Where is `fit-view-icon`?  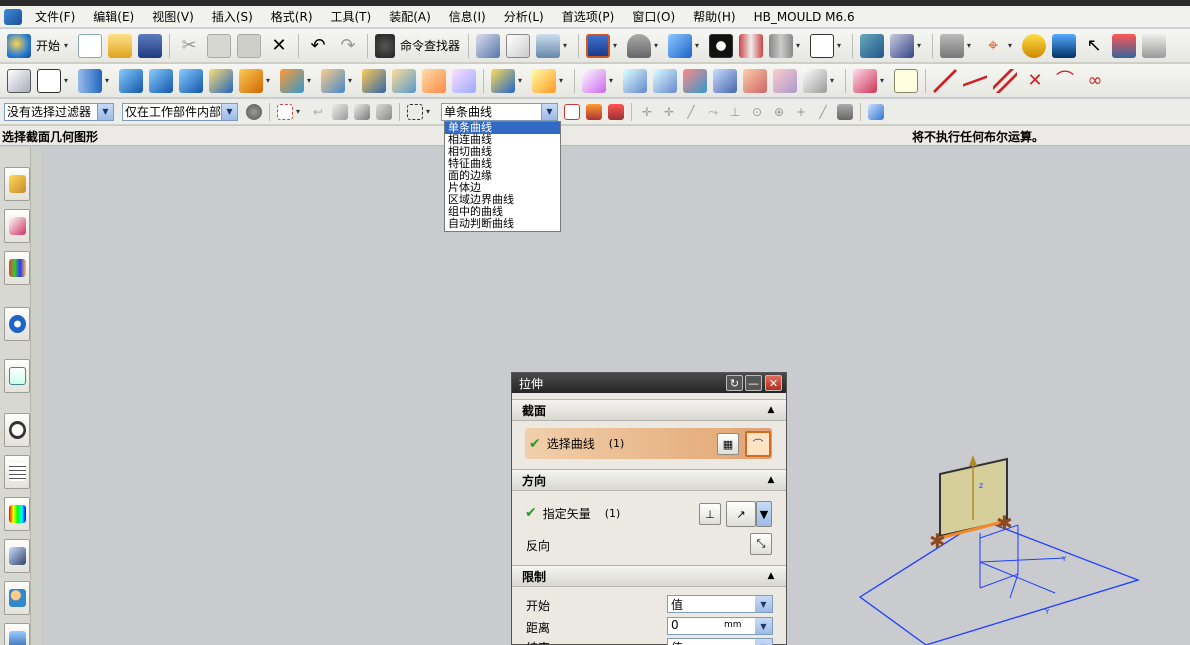
fit-view-icon is located at coordinates (598, 45).